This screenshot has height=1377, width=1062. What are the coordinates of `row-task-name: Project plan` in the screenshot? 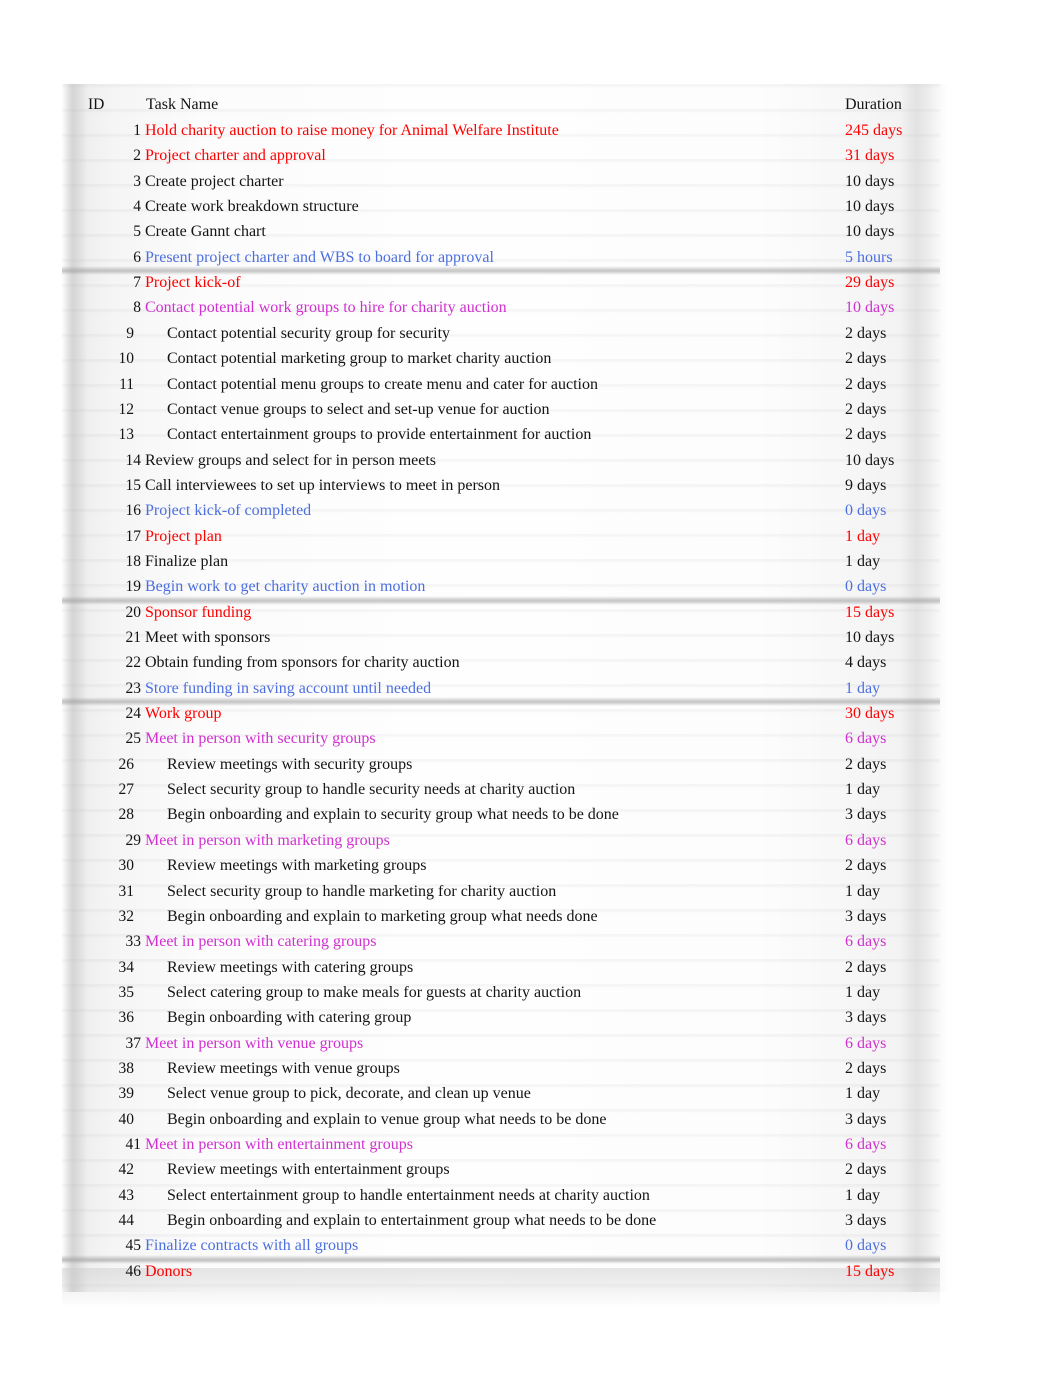 It's located at (183, 536).